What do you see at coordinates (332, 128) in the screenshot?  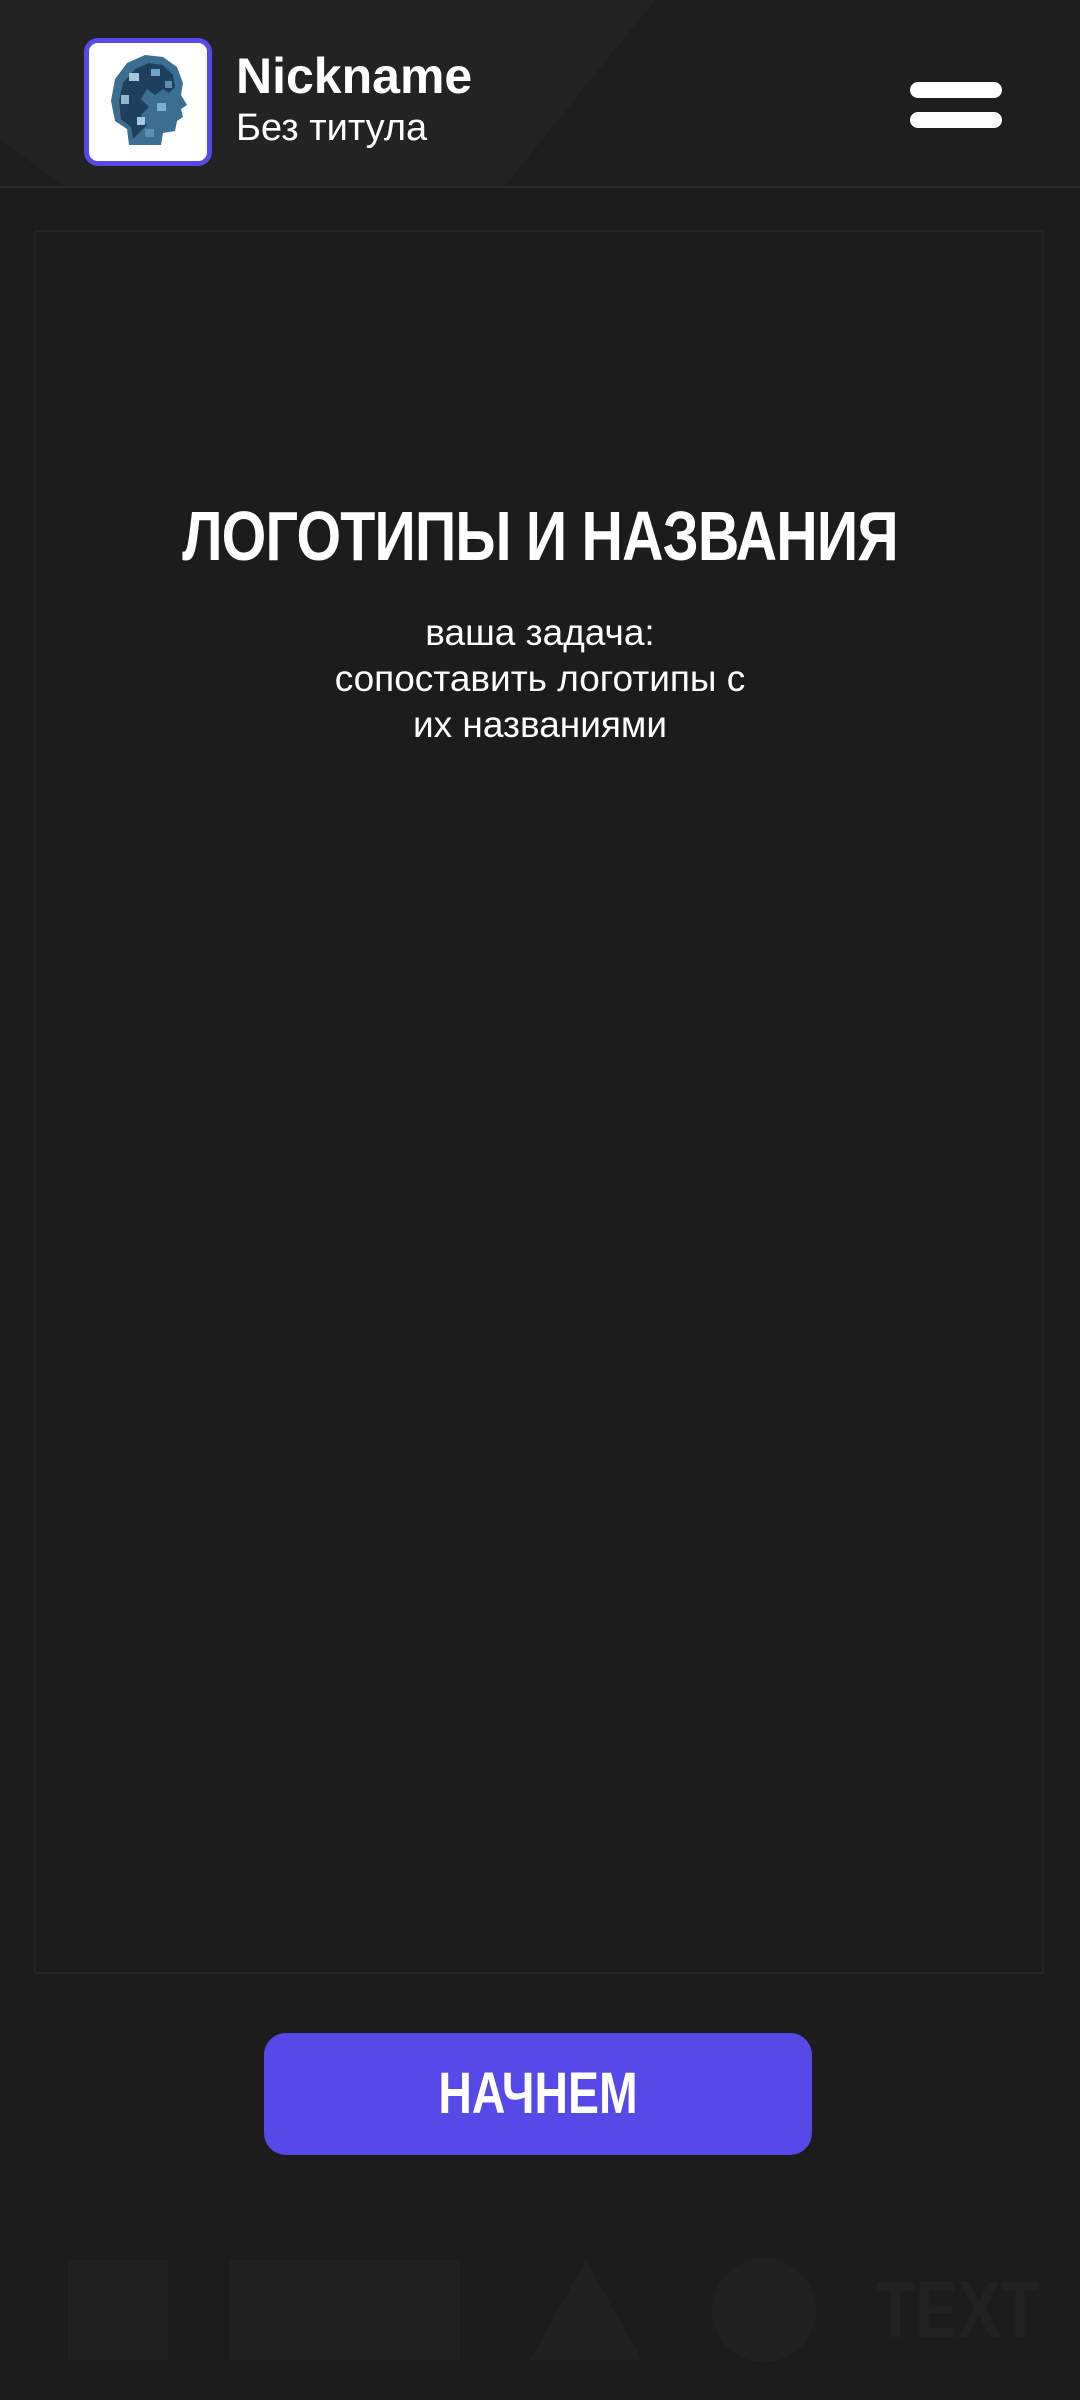 I see `user-title: Без титула` at bounding box center [332, 128].